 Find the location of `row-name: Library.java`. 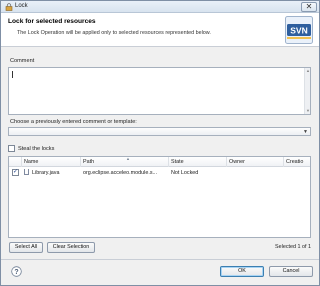

row-name: Library.java is located at coordinates (46, 173).